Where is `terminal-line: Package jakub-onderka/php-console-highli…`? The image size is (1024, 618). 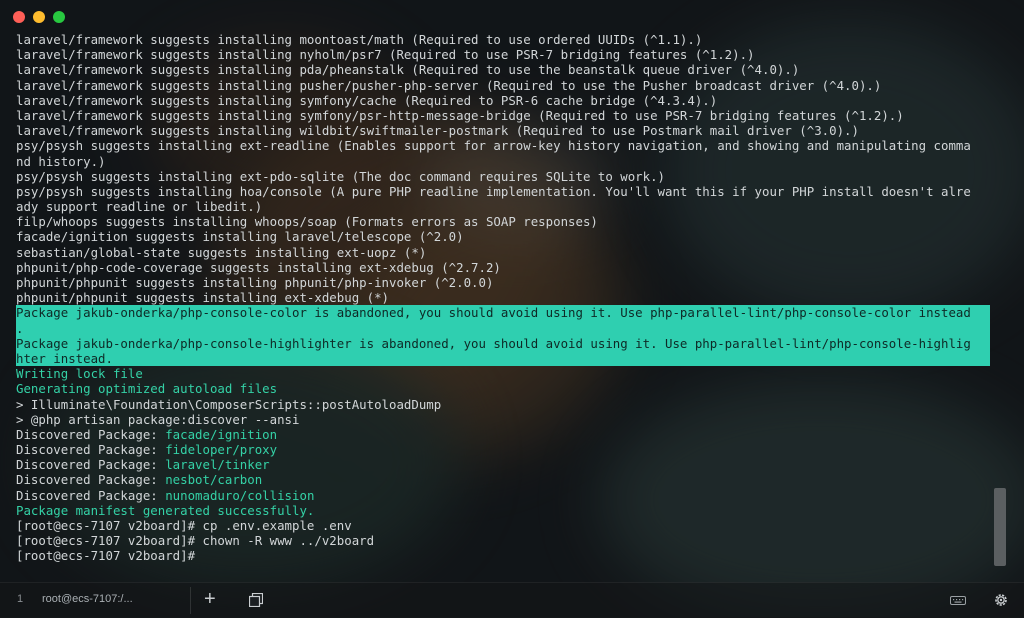 terminal-line: Package jakub-onderka/php-console-highli… is located at coordinates (503, 343).